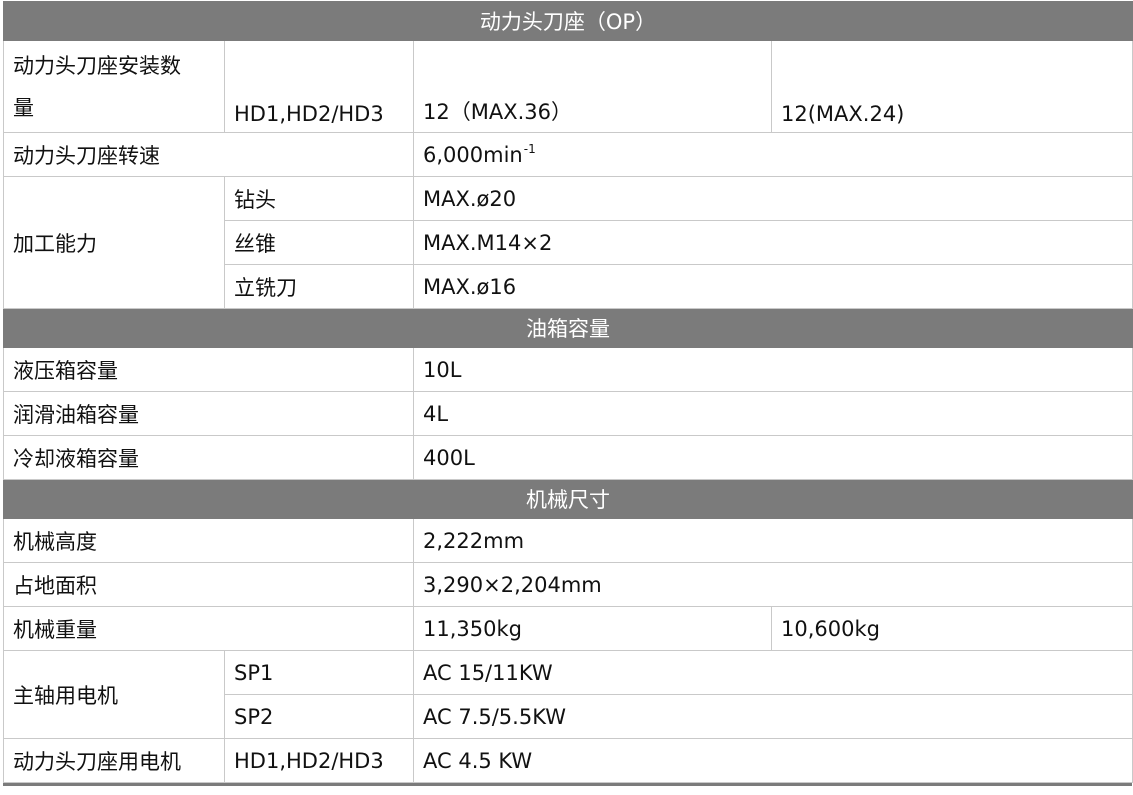  I want to click on tank-coolant-label: 冷却液箱容量, so click(208, 457).